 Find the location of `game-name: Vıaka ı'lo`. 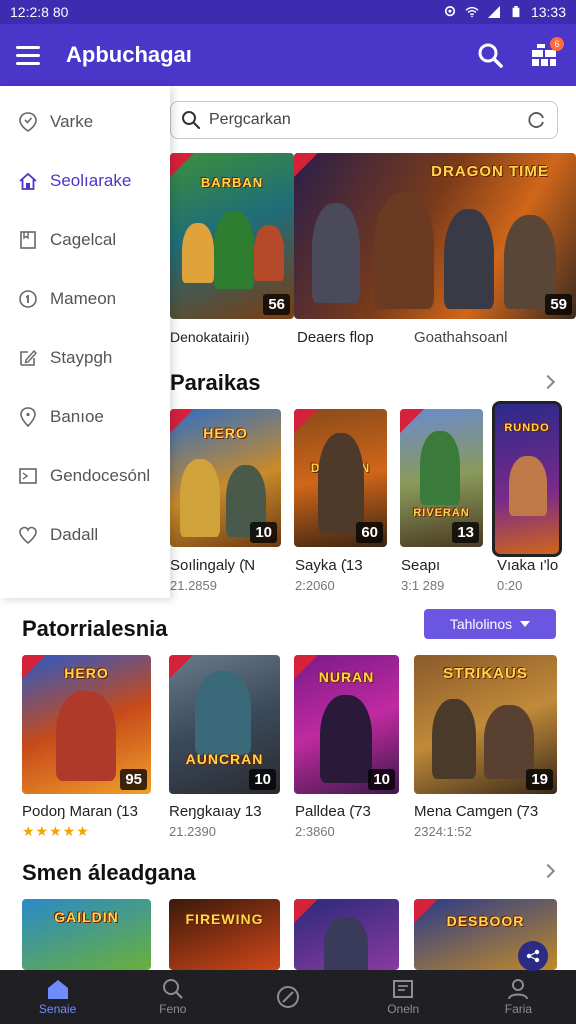

game-name: Vıaka ı'lo is located at coordinates (528, 565).